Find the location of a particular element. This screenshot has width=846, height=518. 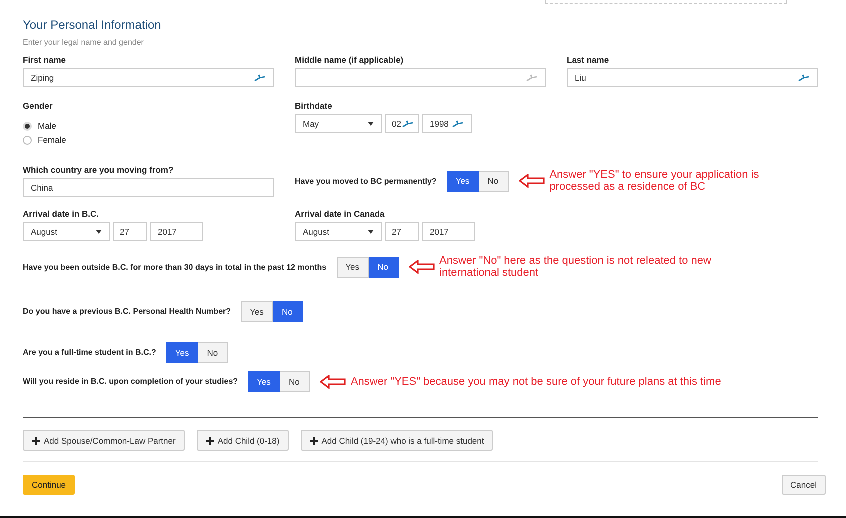

year-field: 1998 is located at coordinates (447, 123).